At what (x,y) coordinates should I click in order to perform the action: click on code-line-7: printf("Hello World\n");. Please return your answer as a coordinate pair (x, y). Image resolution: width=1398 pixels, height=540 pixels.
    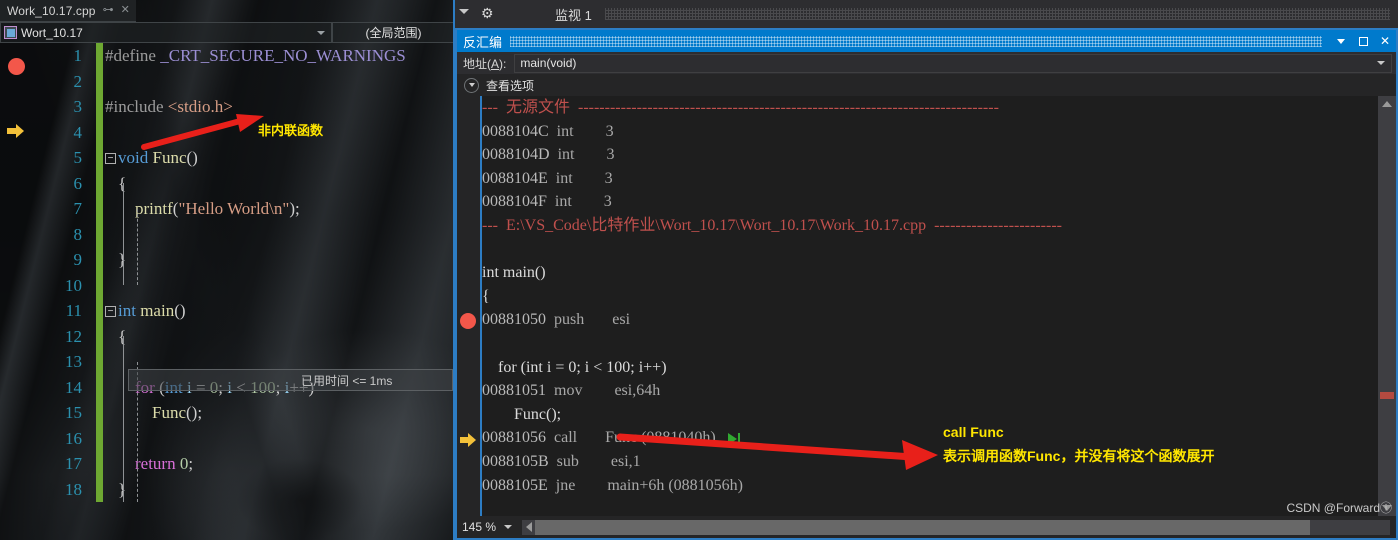
    Looking at the image, I should click on (209, 208).